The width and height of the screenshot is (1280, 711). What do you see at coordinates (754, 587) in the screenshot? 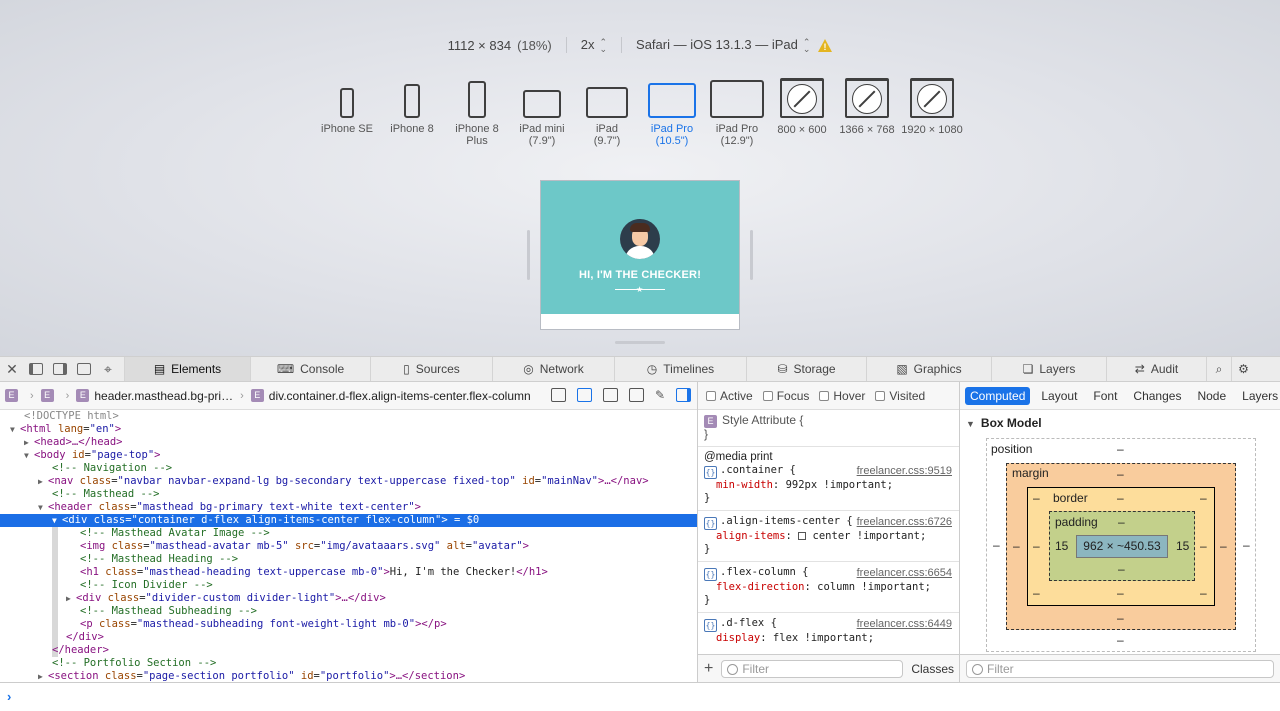
I see `css-property: flex-direction` at bounding box center [754, 587].